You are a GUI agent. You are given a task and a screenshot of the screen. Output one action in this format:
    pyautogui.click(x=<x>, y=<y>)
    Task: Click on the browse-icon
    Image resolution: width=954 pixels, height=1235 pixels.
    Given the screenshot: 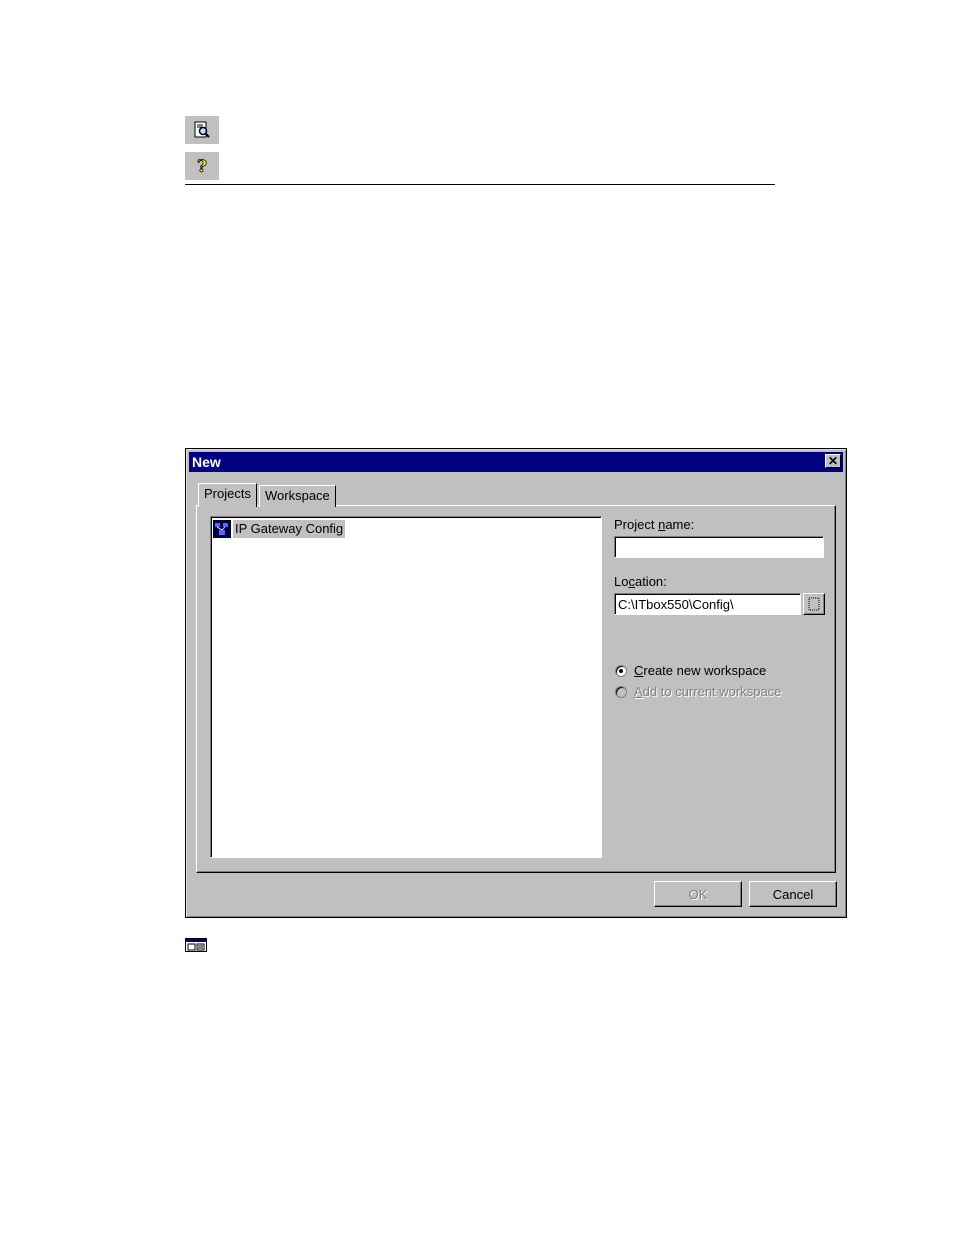 What is the action you would take?
    pyautogui.click(x=814, y=604)
    